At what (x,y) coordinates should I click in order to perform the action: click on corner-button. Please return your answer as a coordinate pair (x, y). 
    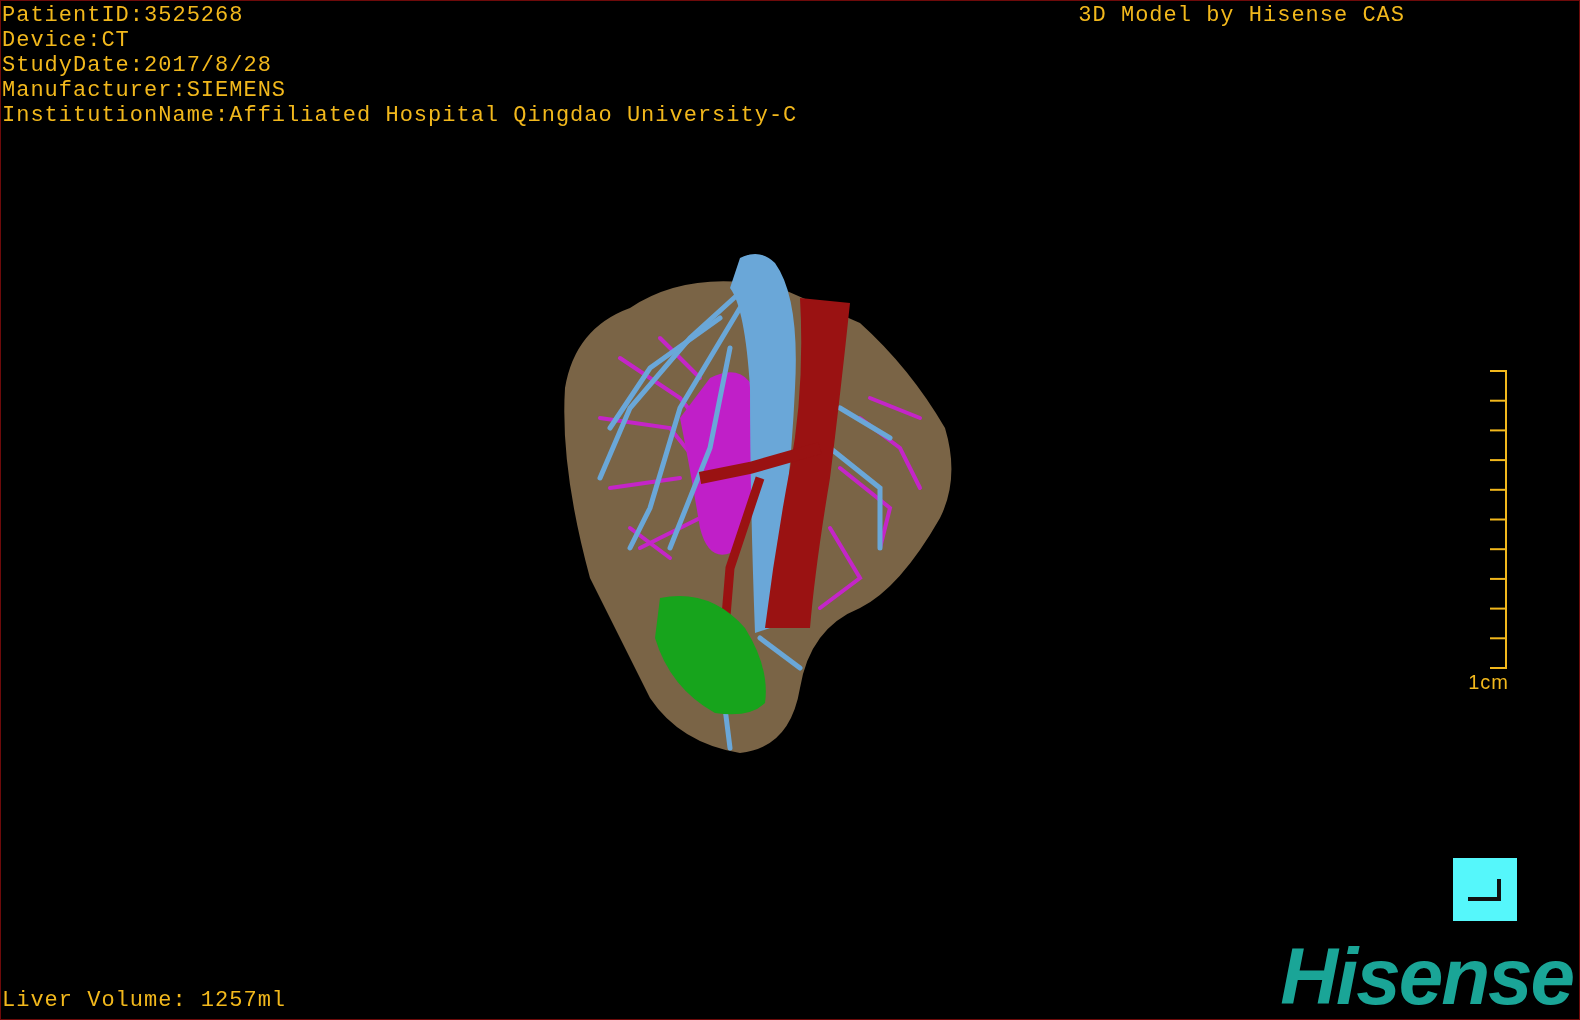
    Looking at the image, I should click on (1485, 889).